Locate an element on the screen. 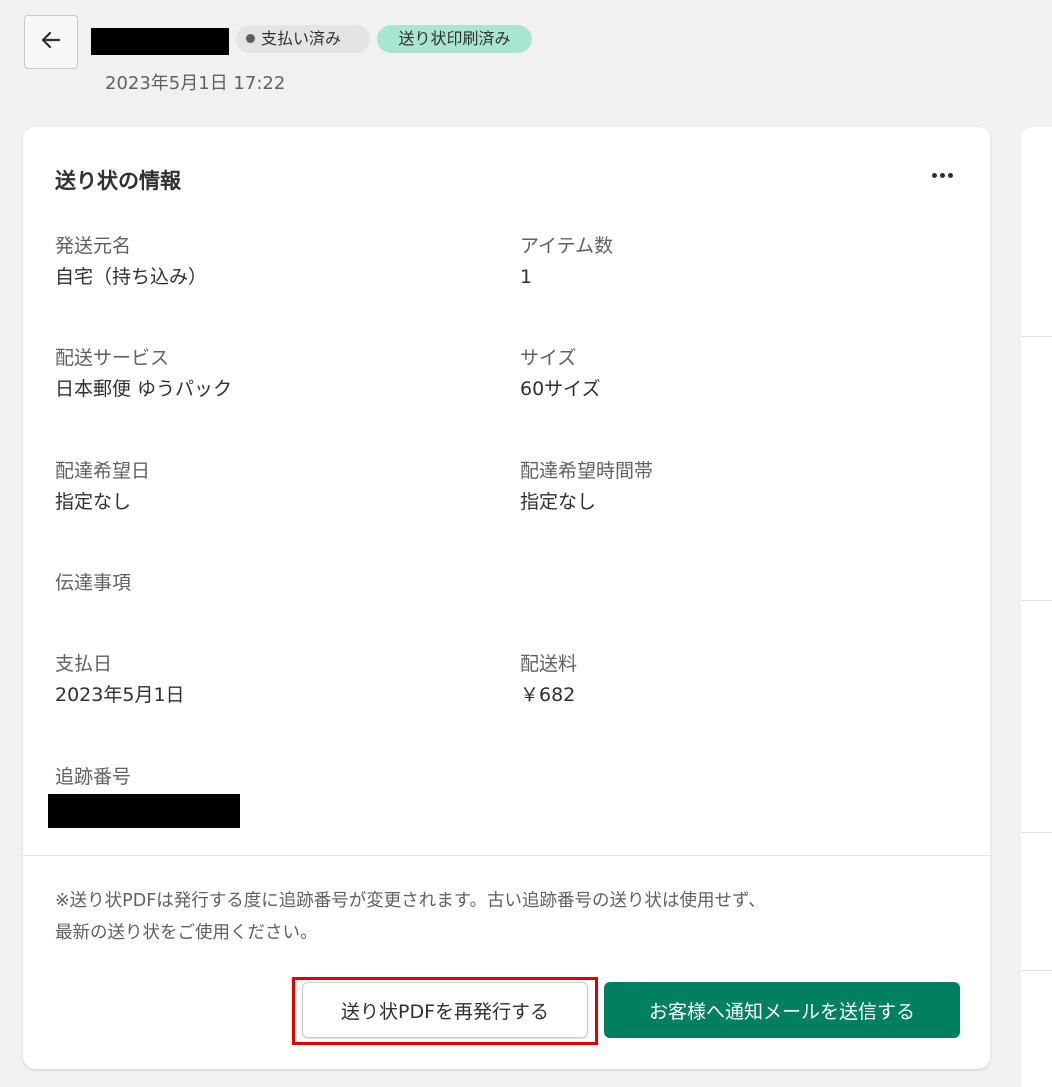 Image resolution: width=1052 pixels, height=1087 pixels. field-message: 伝達事項 is located at coordinates (93, 583).